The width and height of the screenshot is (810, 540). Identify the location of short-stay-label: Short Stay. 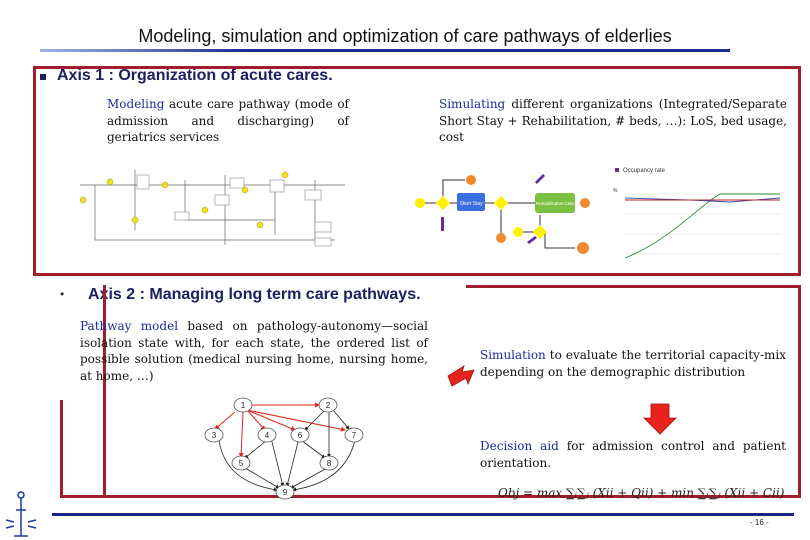
(471, 204).